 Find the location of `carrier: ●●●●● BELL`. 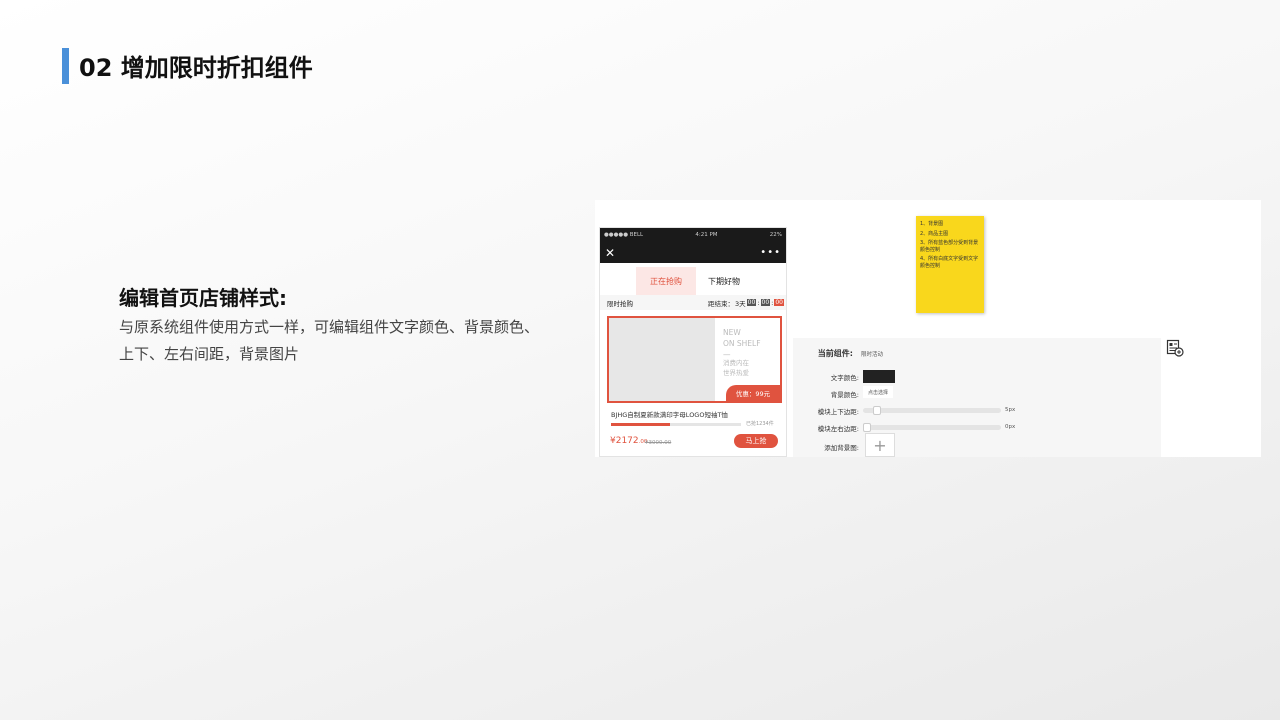

carrier: ●●●●● BELL is located at coordinates (624, 235).